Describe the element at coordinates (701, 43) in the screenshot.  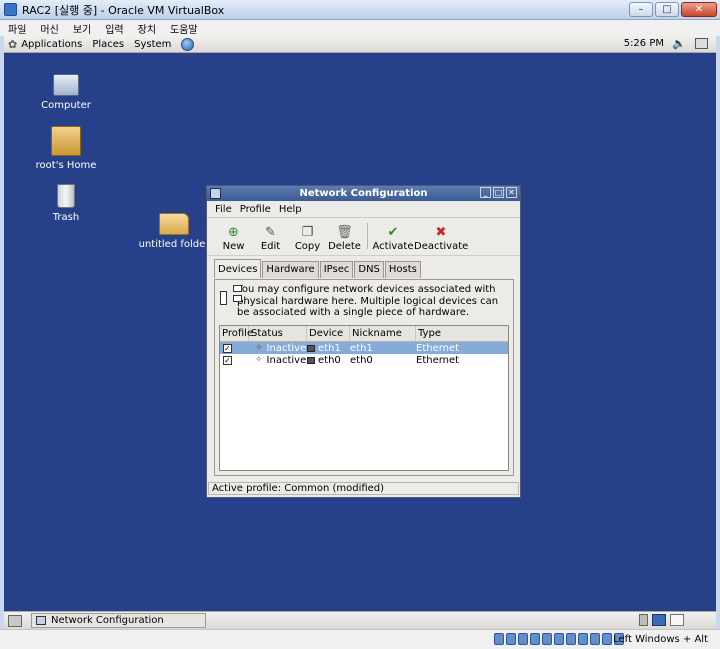
I see `network-status-icon` at that location.